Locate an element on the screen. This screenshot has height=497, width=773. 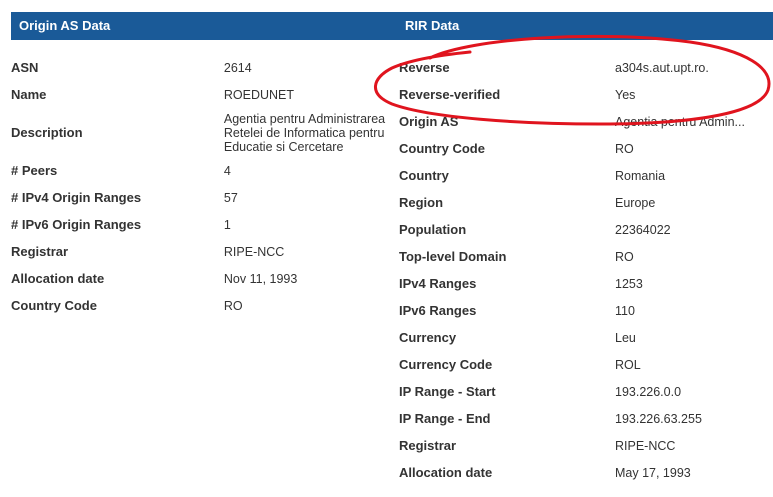
row-value: ROEDUNET is located at coordinates (259, 94).